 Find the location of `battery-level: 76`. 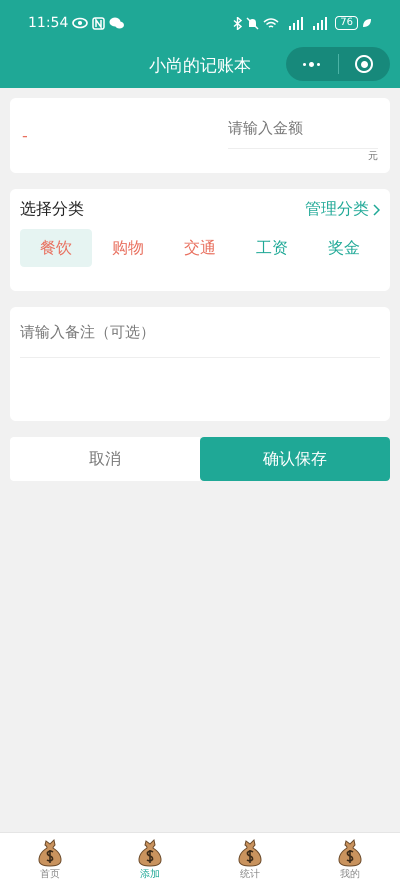

battery-level: 76 is located at coordinates (346, 23).